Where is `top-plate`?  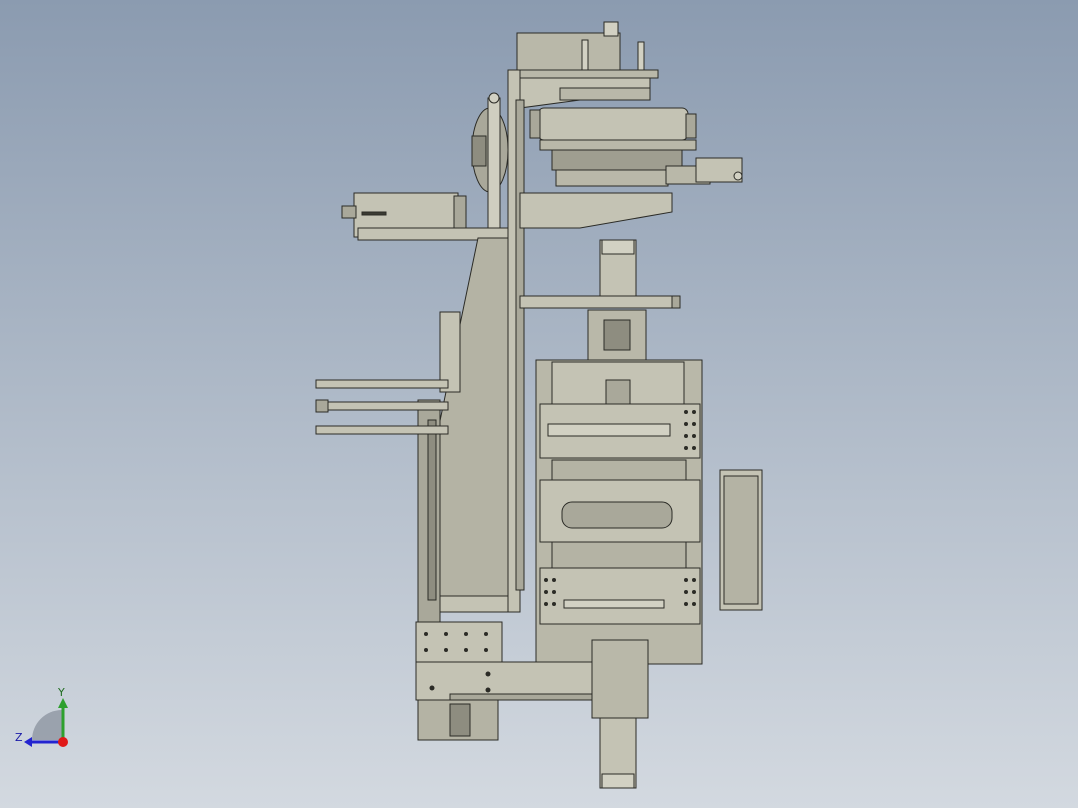 top-plate is located at coordinates (585, 74).